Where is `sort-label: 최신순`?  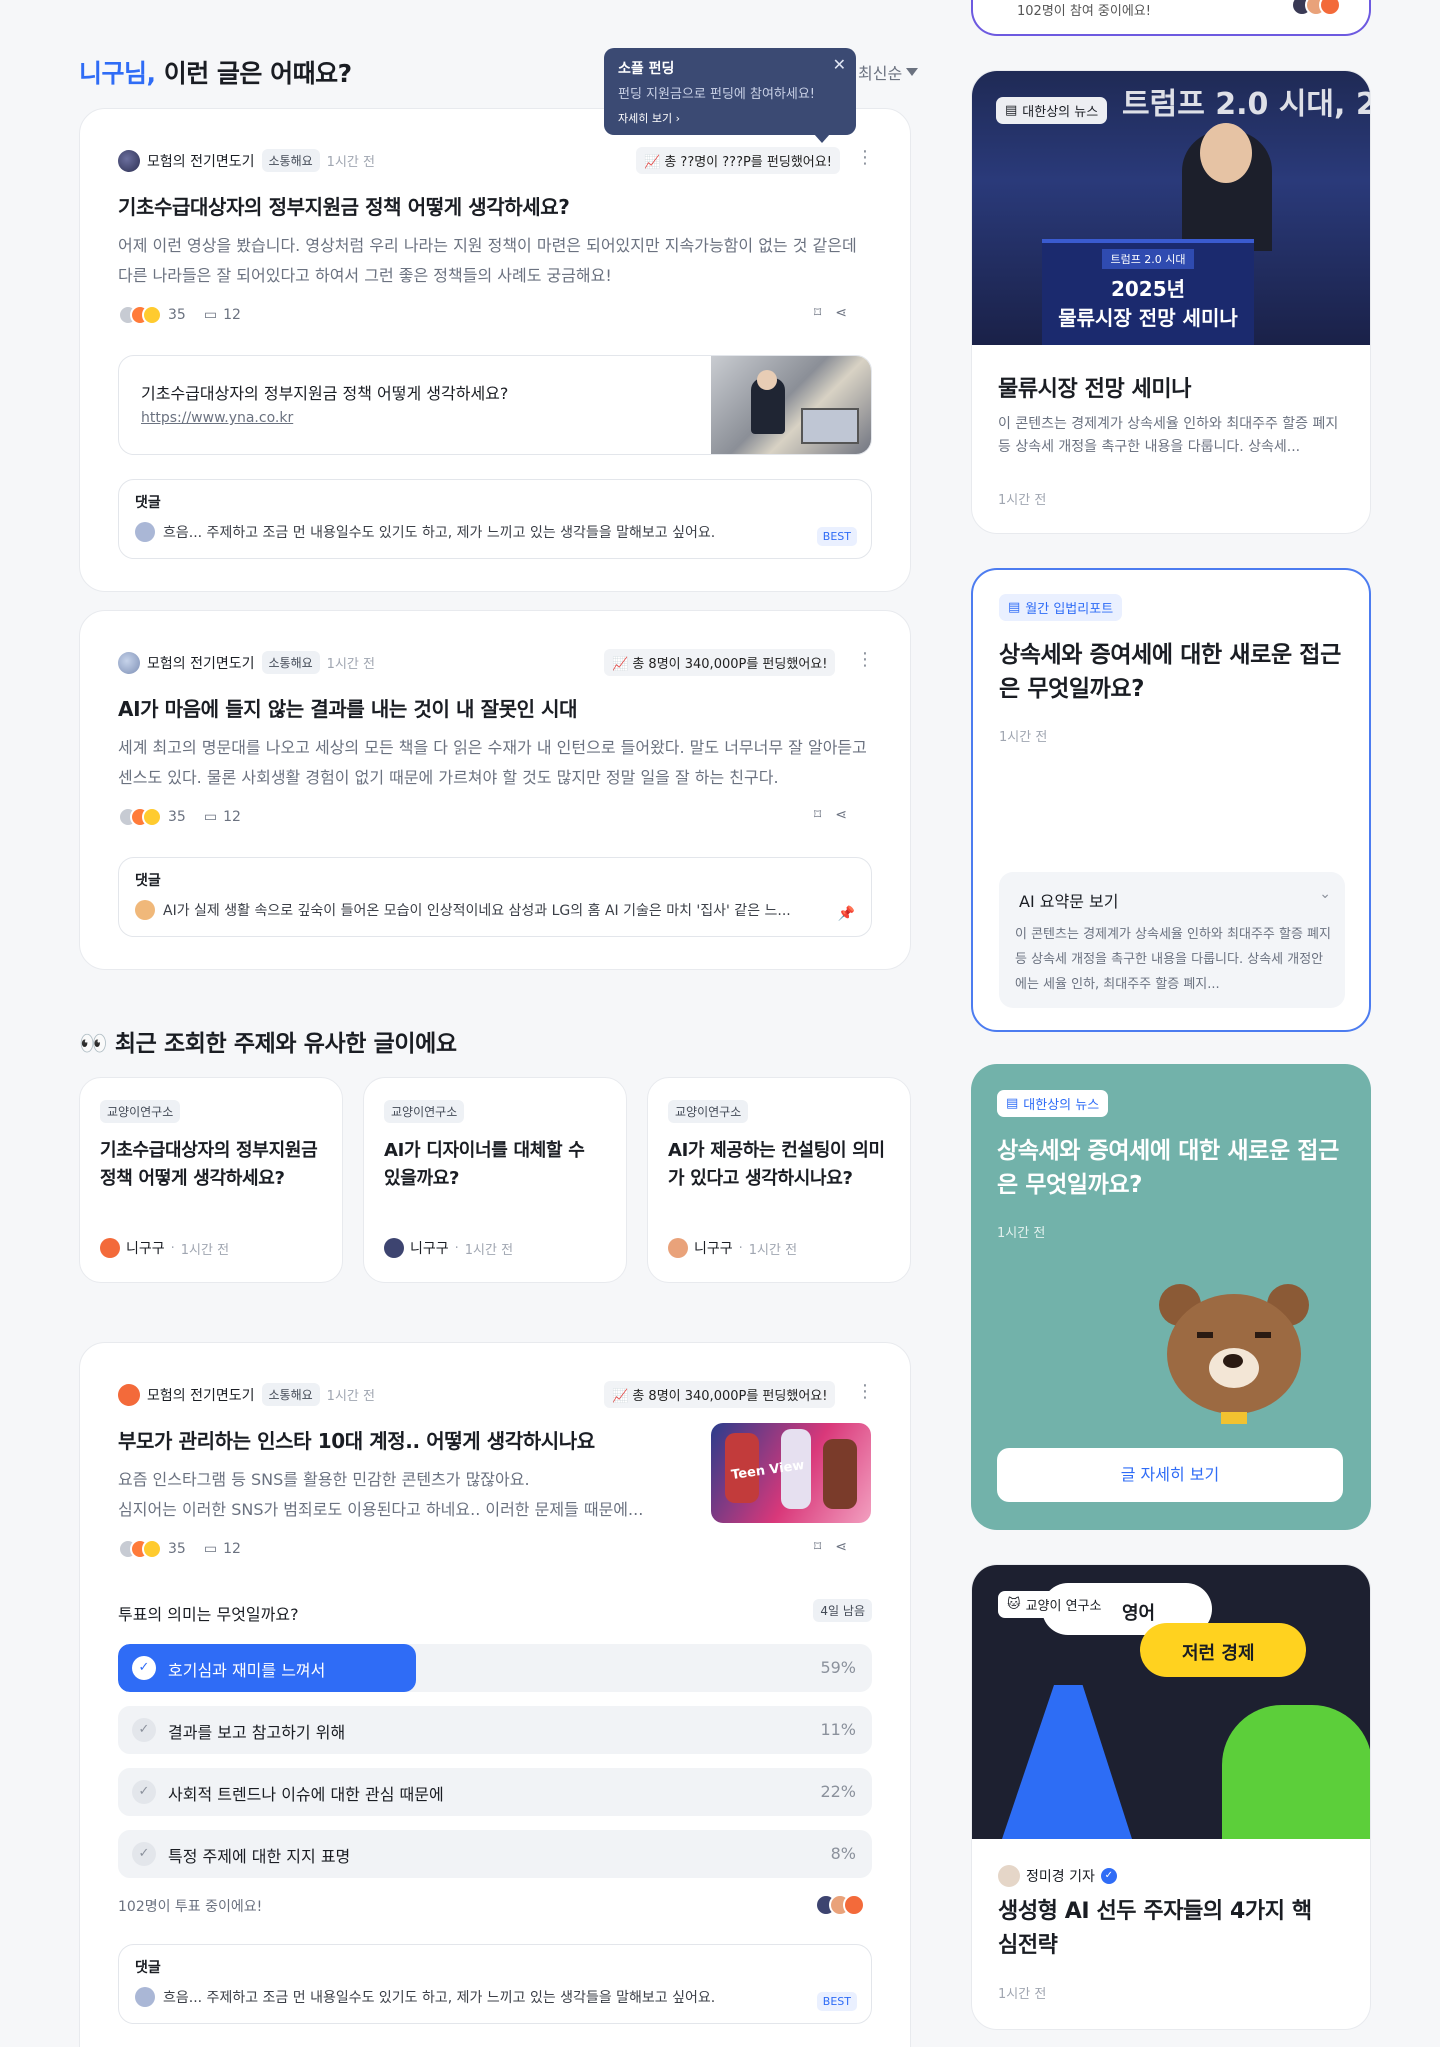
sort-label: 최신순 is located at coordinates (880, 73).